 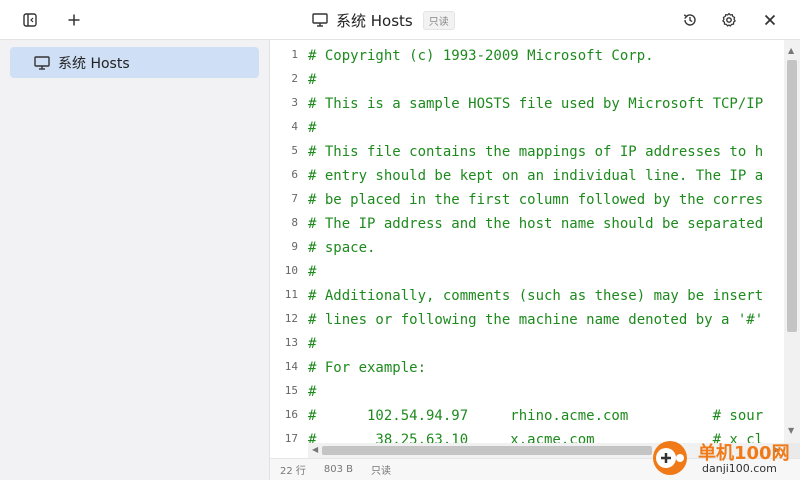 What do you see at coordinates (294, 78) in the screenshot?
I see `line-number: 2` at bounding box center [294, 78].